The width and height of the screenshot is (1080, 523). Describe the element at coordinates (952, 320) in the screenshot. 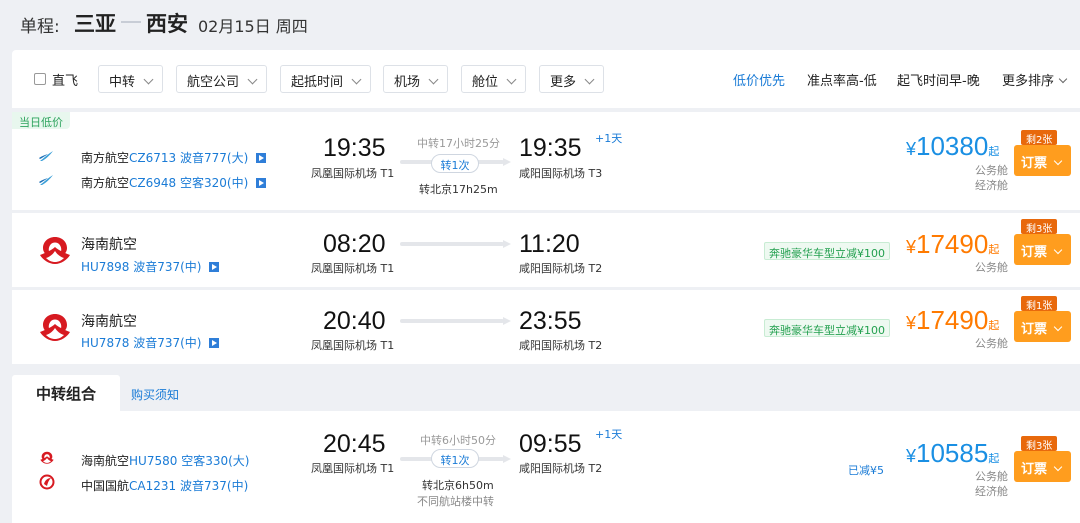

I see `price-value: 17490` at that location.